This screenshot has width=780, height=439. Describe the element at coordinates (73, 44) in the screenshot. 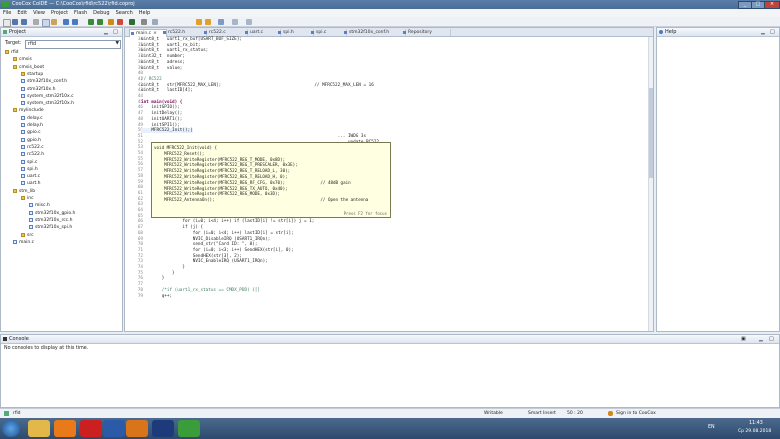

I see `target-select: rfid ▼` at that location.